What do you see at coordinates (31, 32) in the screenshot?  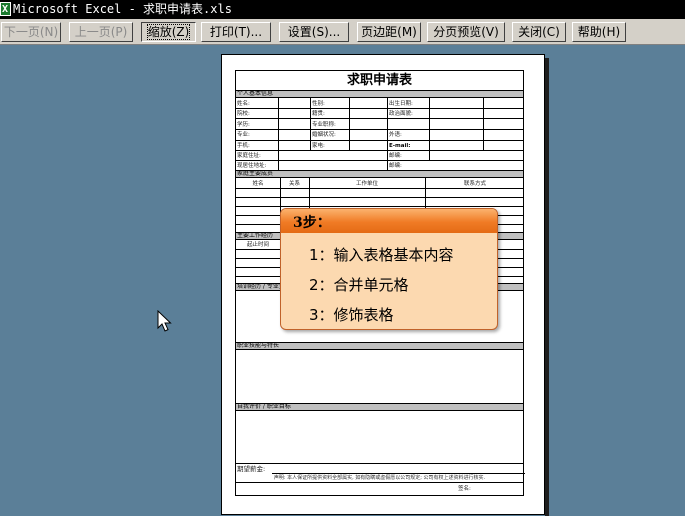 I see `next-page-button: 下一页(N)` at bounding box center [31, 32].